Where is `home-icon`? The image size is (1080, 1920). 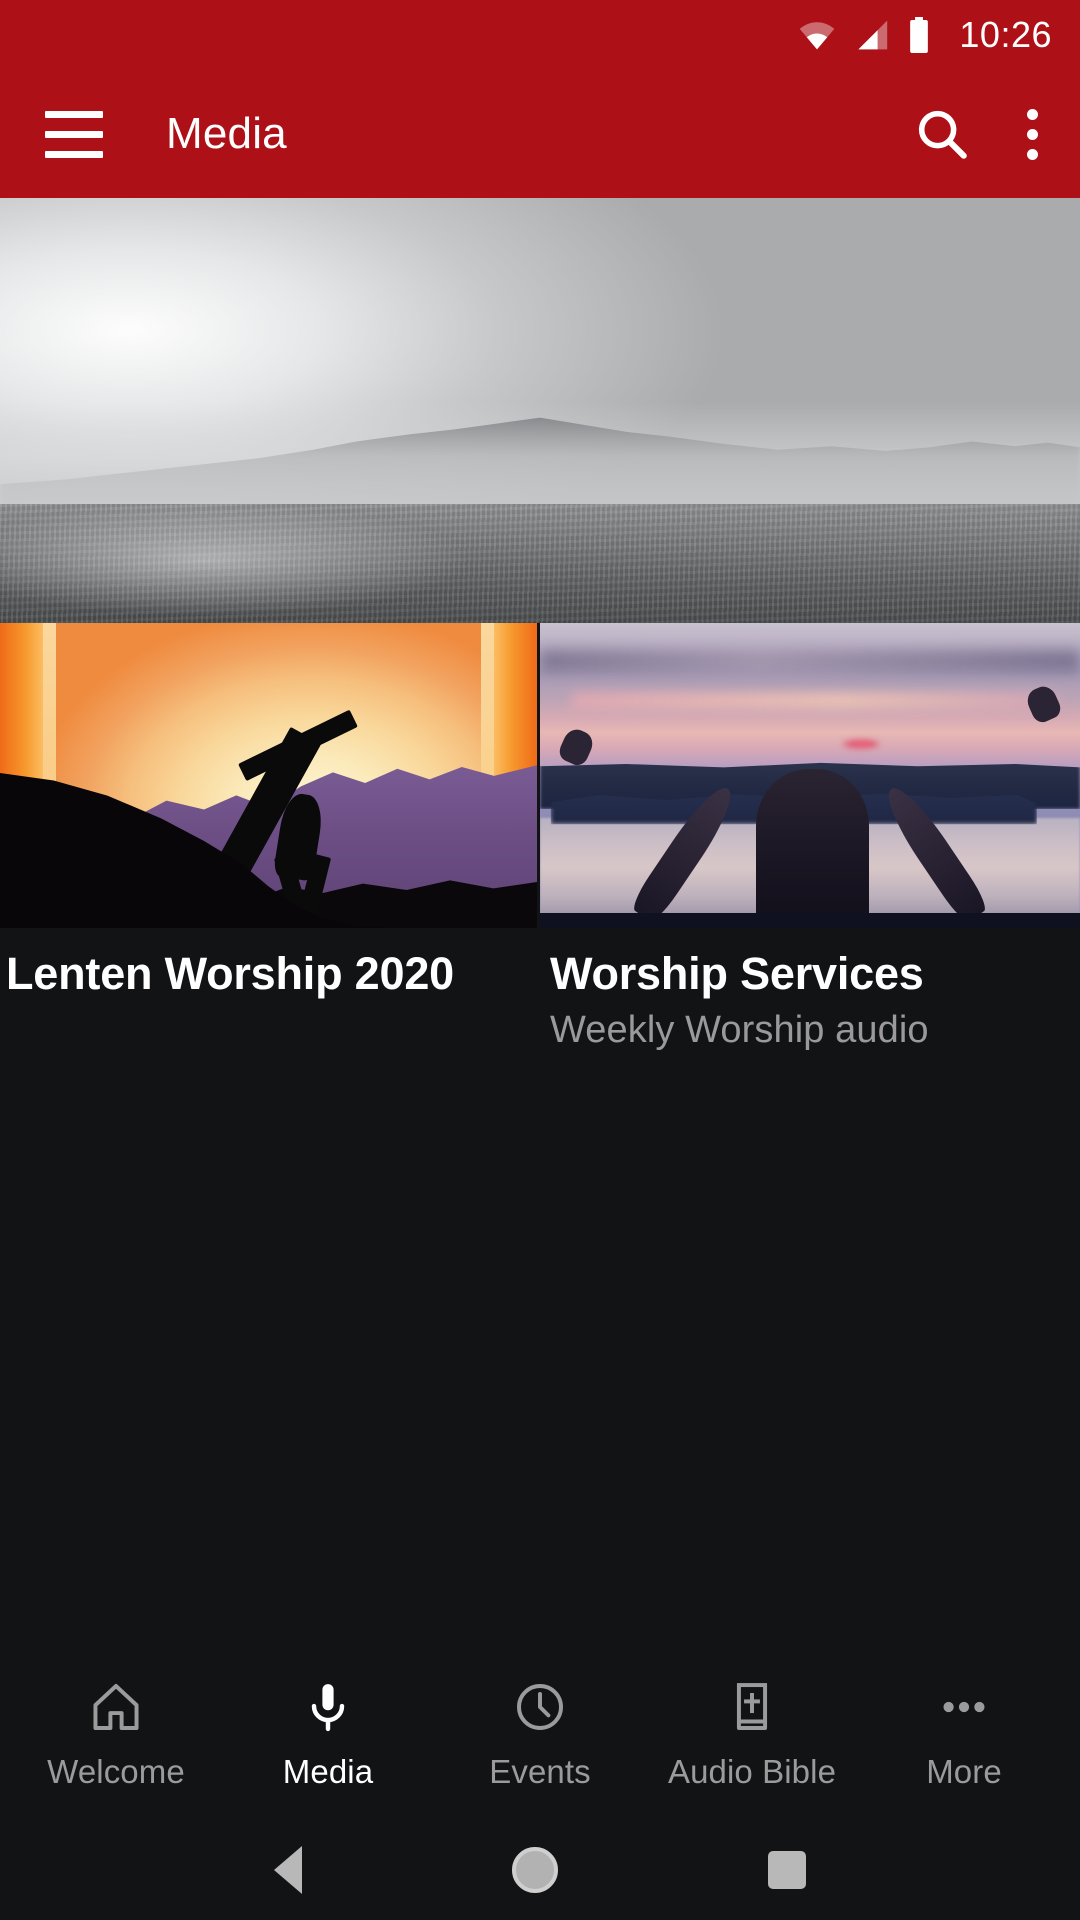
home-icon is located at coordinates (116, 1707).